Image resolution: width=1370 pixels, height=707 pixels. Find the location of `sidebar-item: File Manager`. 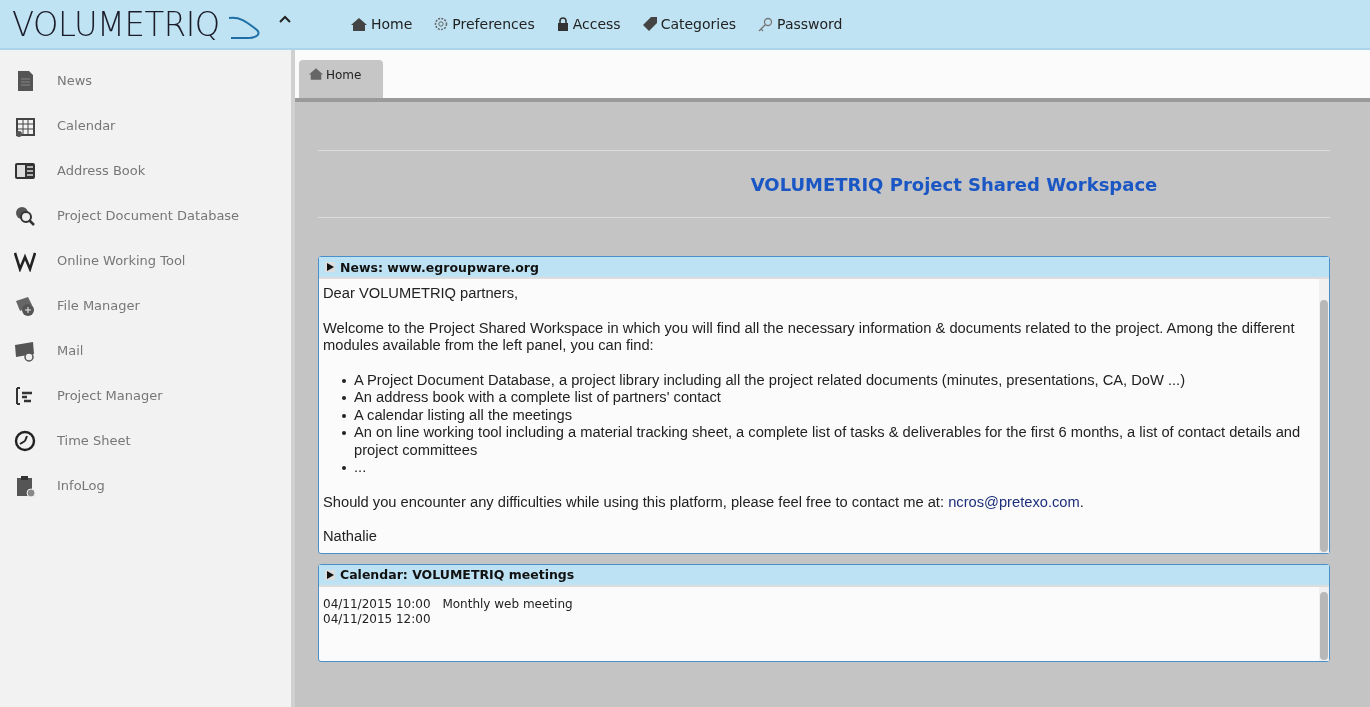

sidebar-item: File Manager is located at coordinates (145, 305).